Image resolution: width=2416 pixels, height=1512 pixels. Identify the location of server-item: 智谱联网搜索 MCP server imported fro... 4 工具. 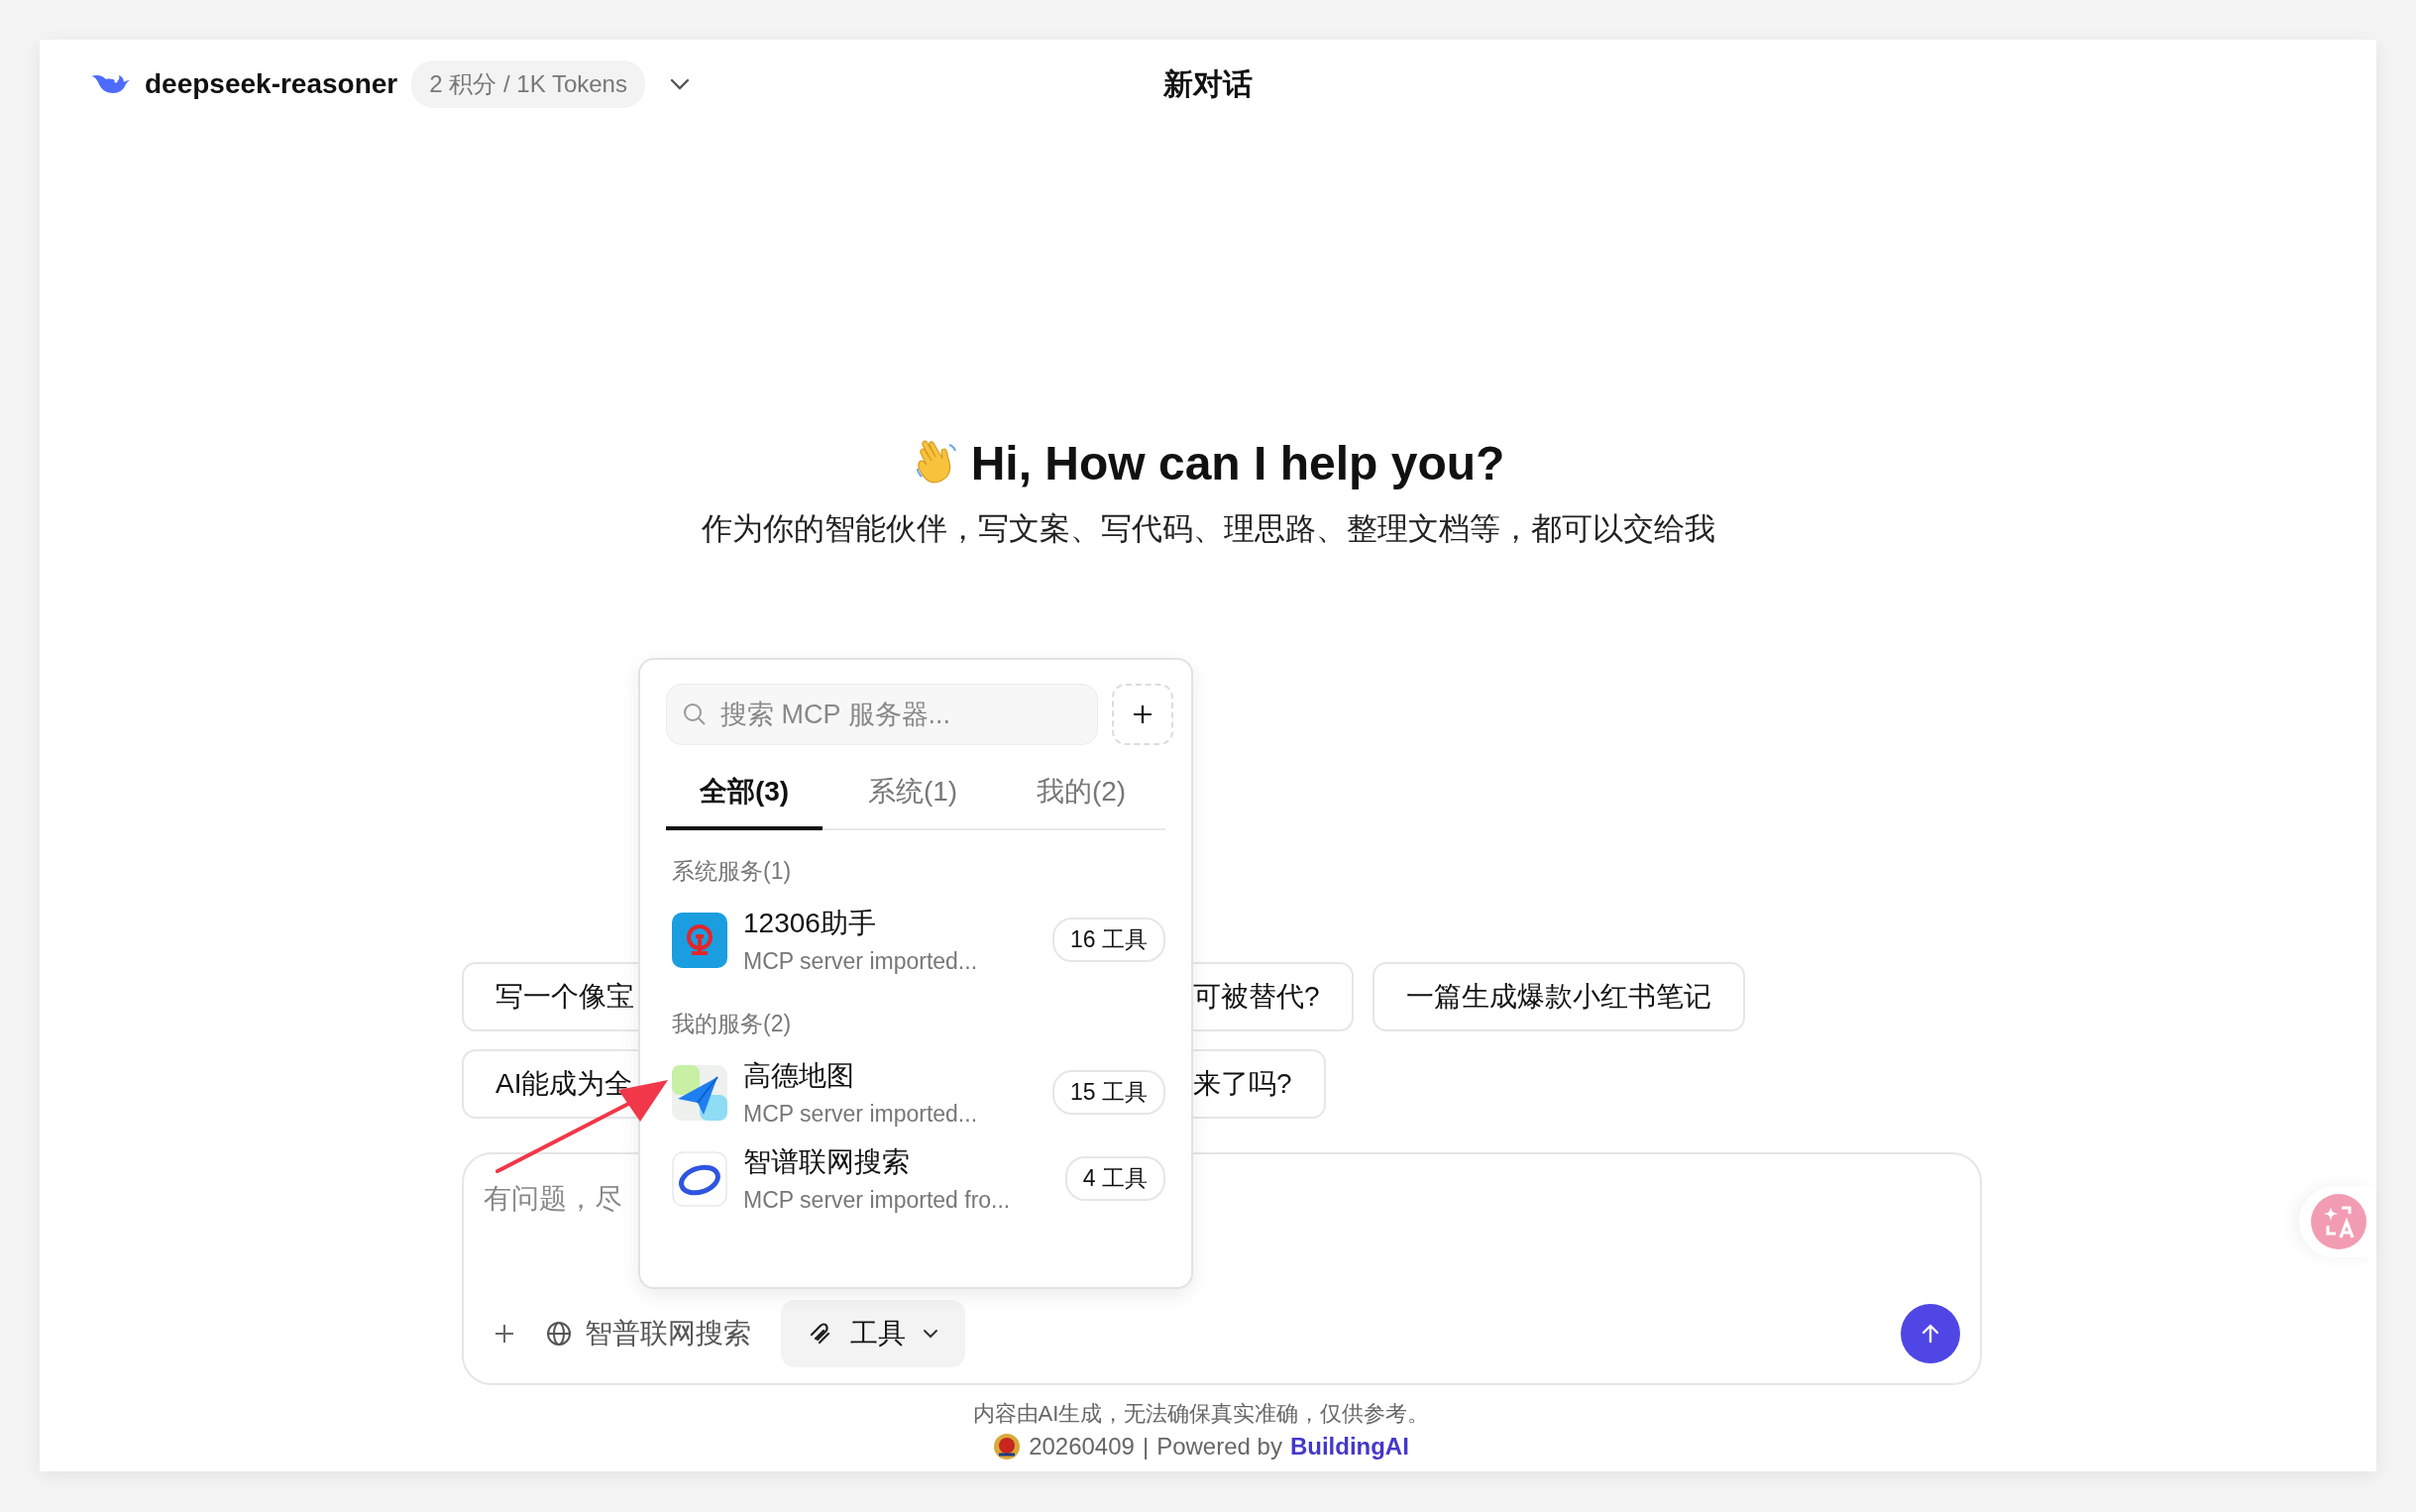
(919, 1179).